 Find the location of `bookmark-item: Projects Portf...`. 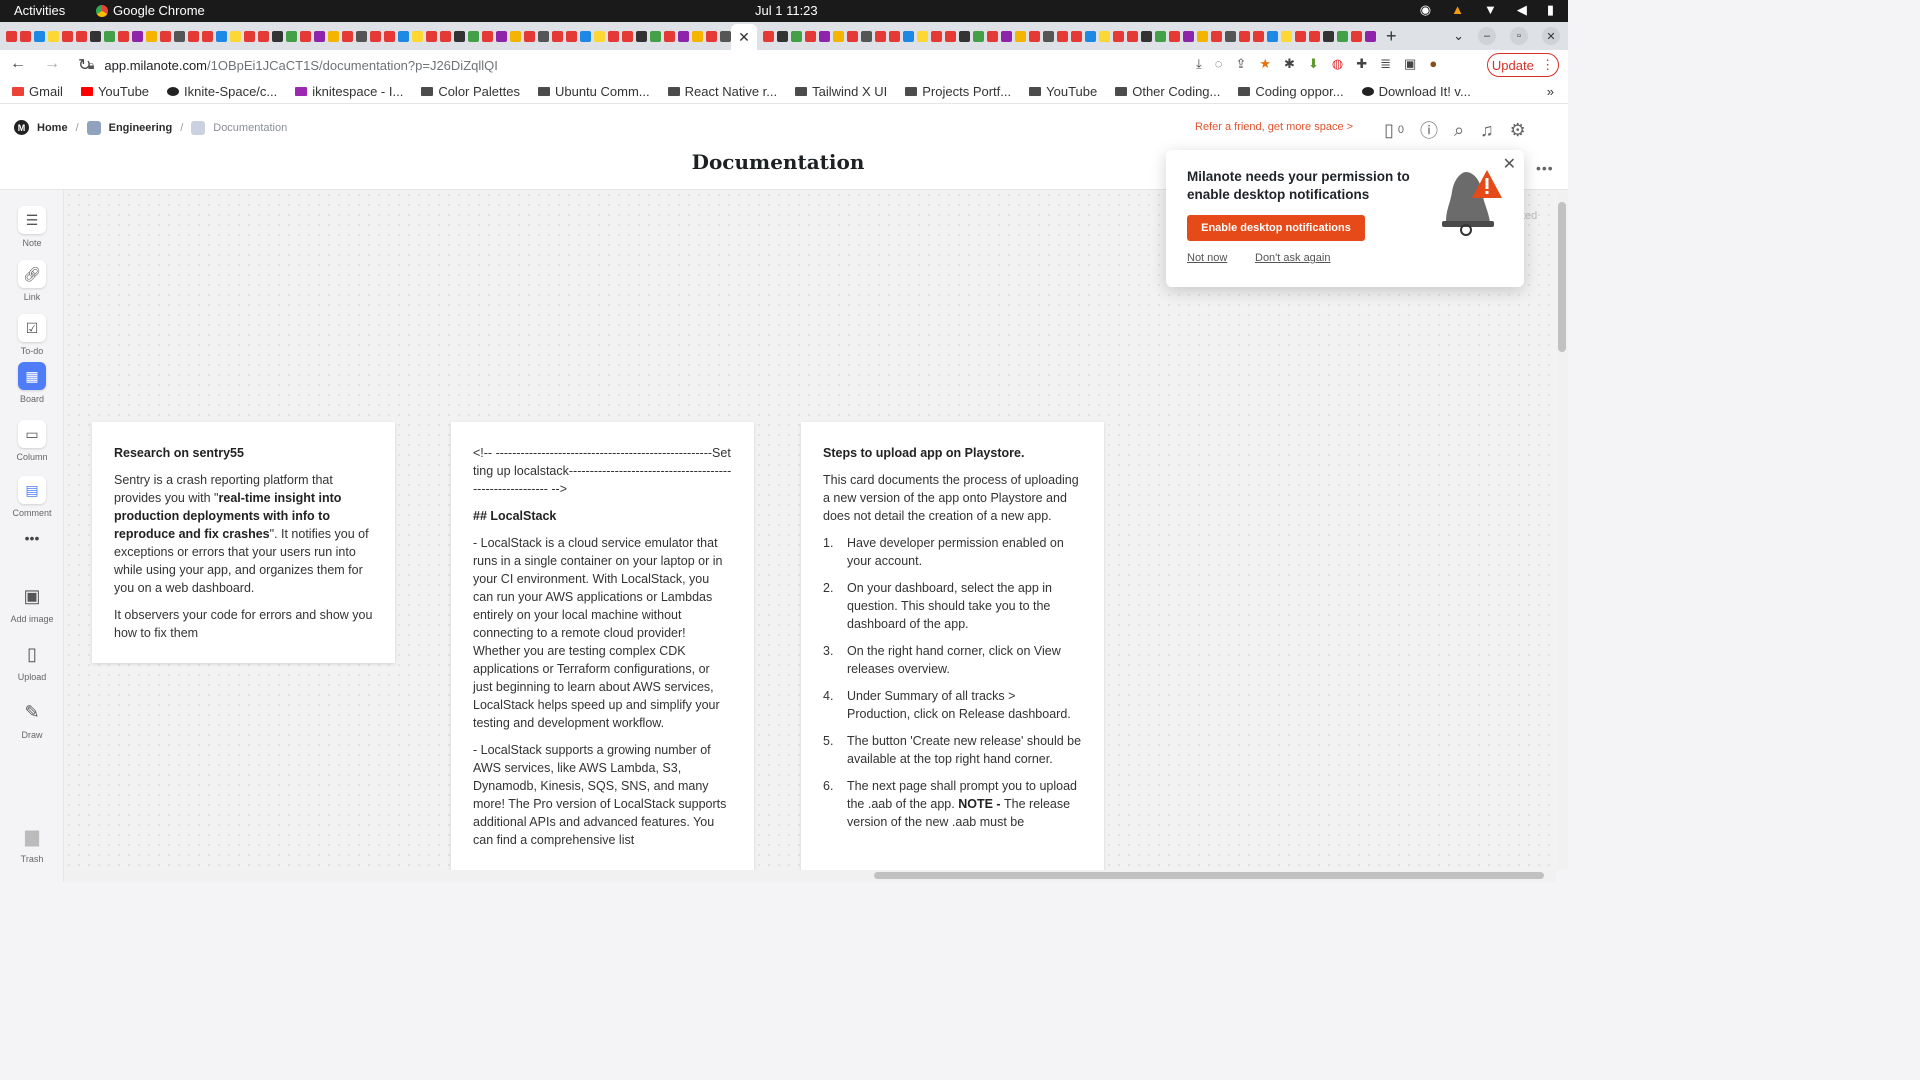

bookmark-item: Projects Portf... is located at coordinates (958, 91).